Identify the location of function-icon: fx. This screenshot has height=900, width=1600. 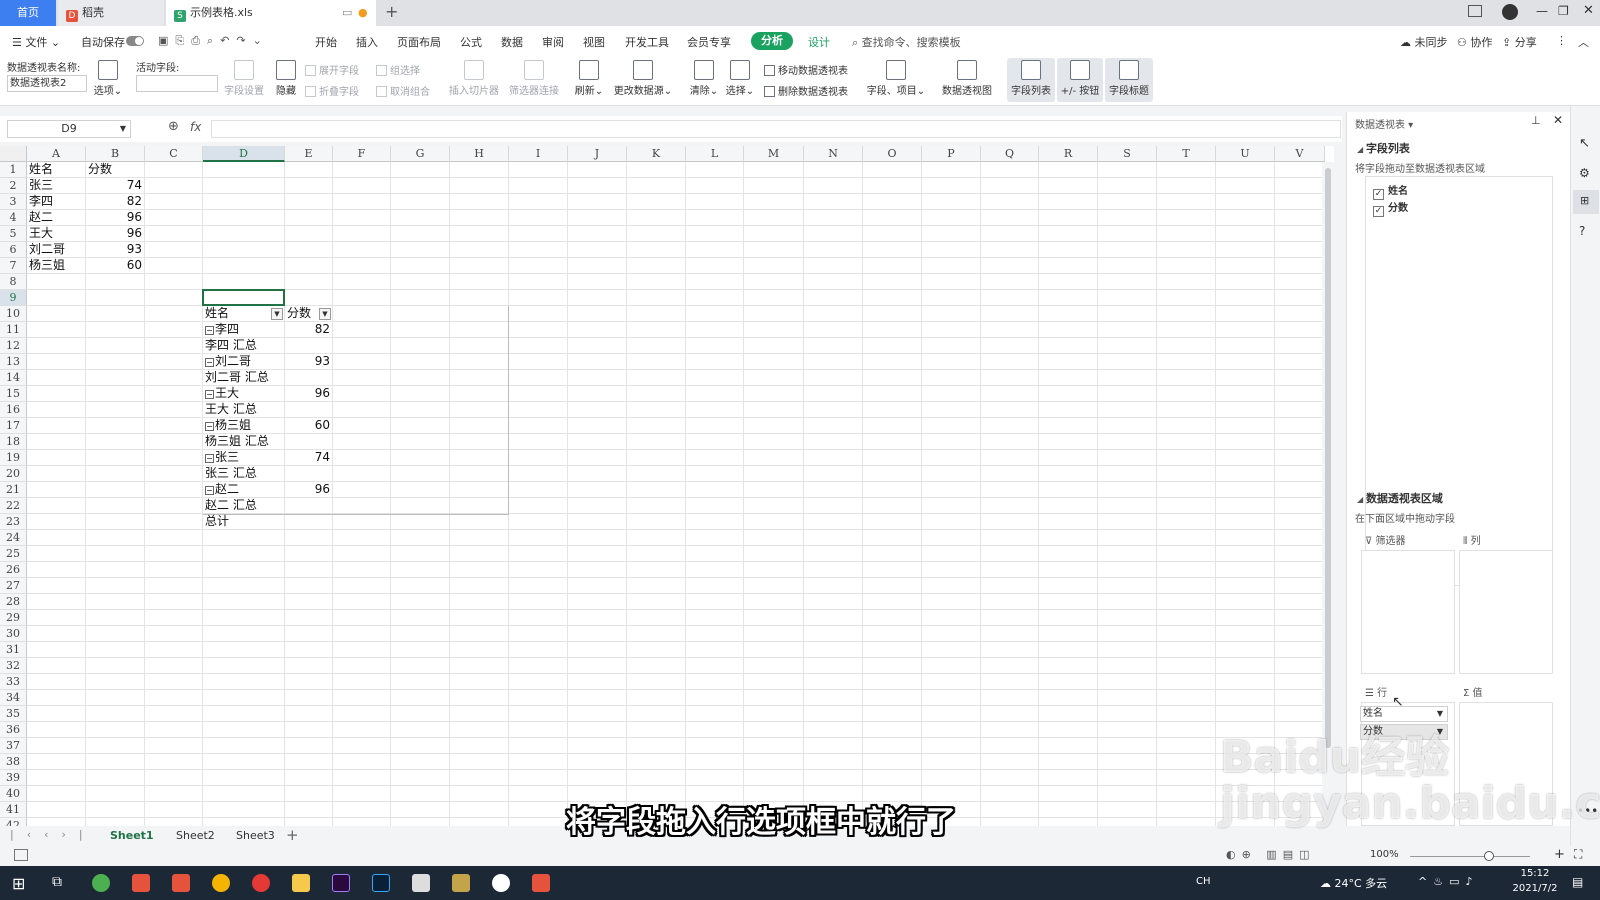
(195, 127).